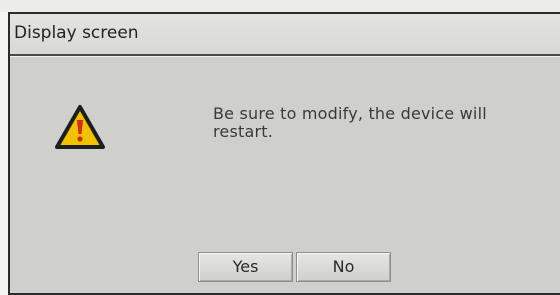 Image resolution: width=560 pixels, height=295 pixels. What do you see at coordinates (245, 267) in the screenshot?
I see `yes-button: Yes` at bounding box center [245, 267].